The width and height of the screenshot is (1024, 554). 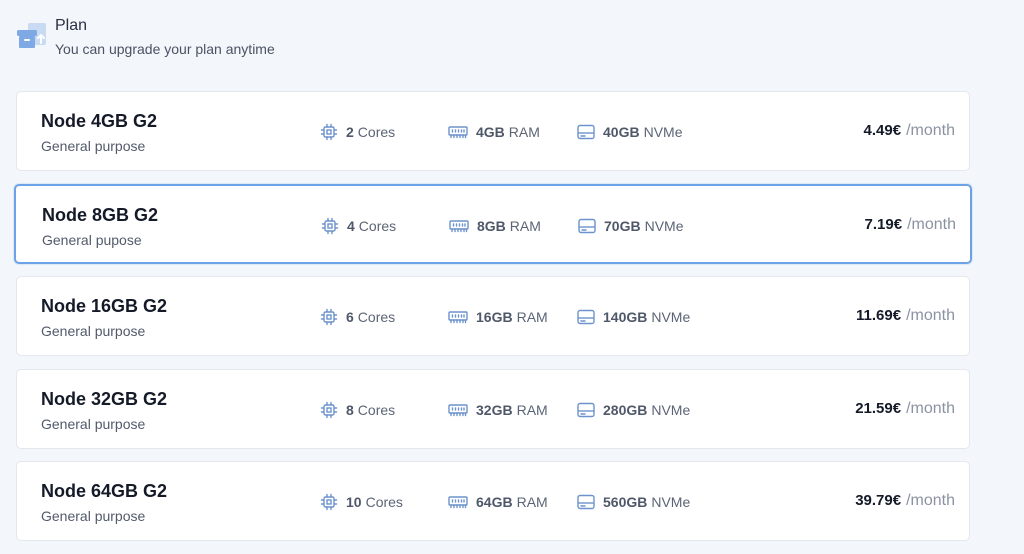 I want to click on ram-value: 4GB, so click(x=490, y=132).